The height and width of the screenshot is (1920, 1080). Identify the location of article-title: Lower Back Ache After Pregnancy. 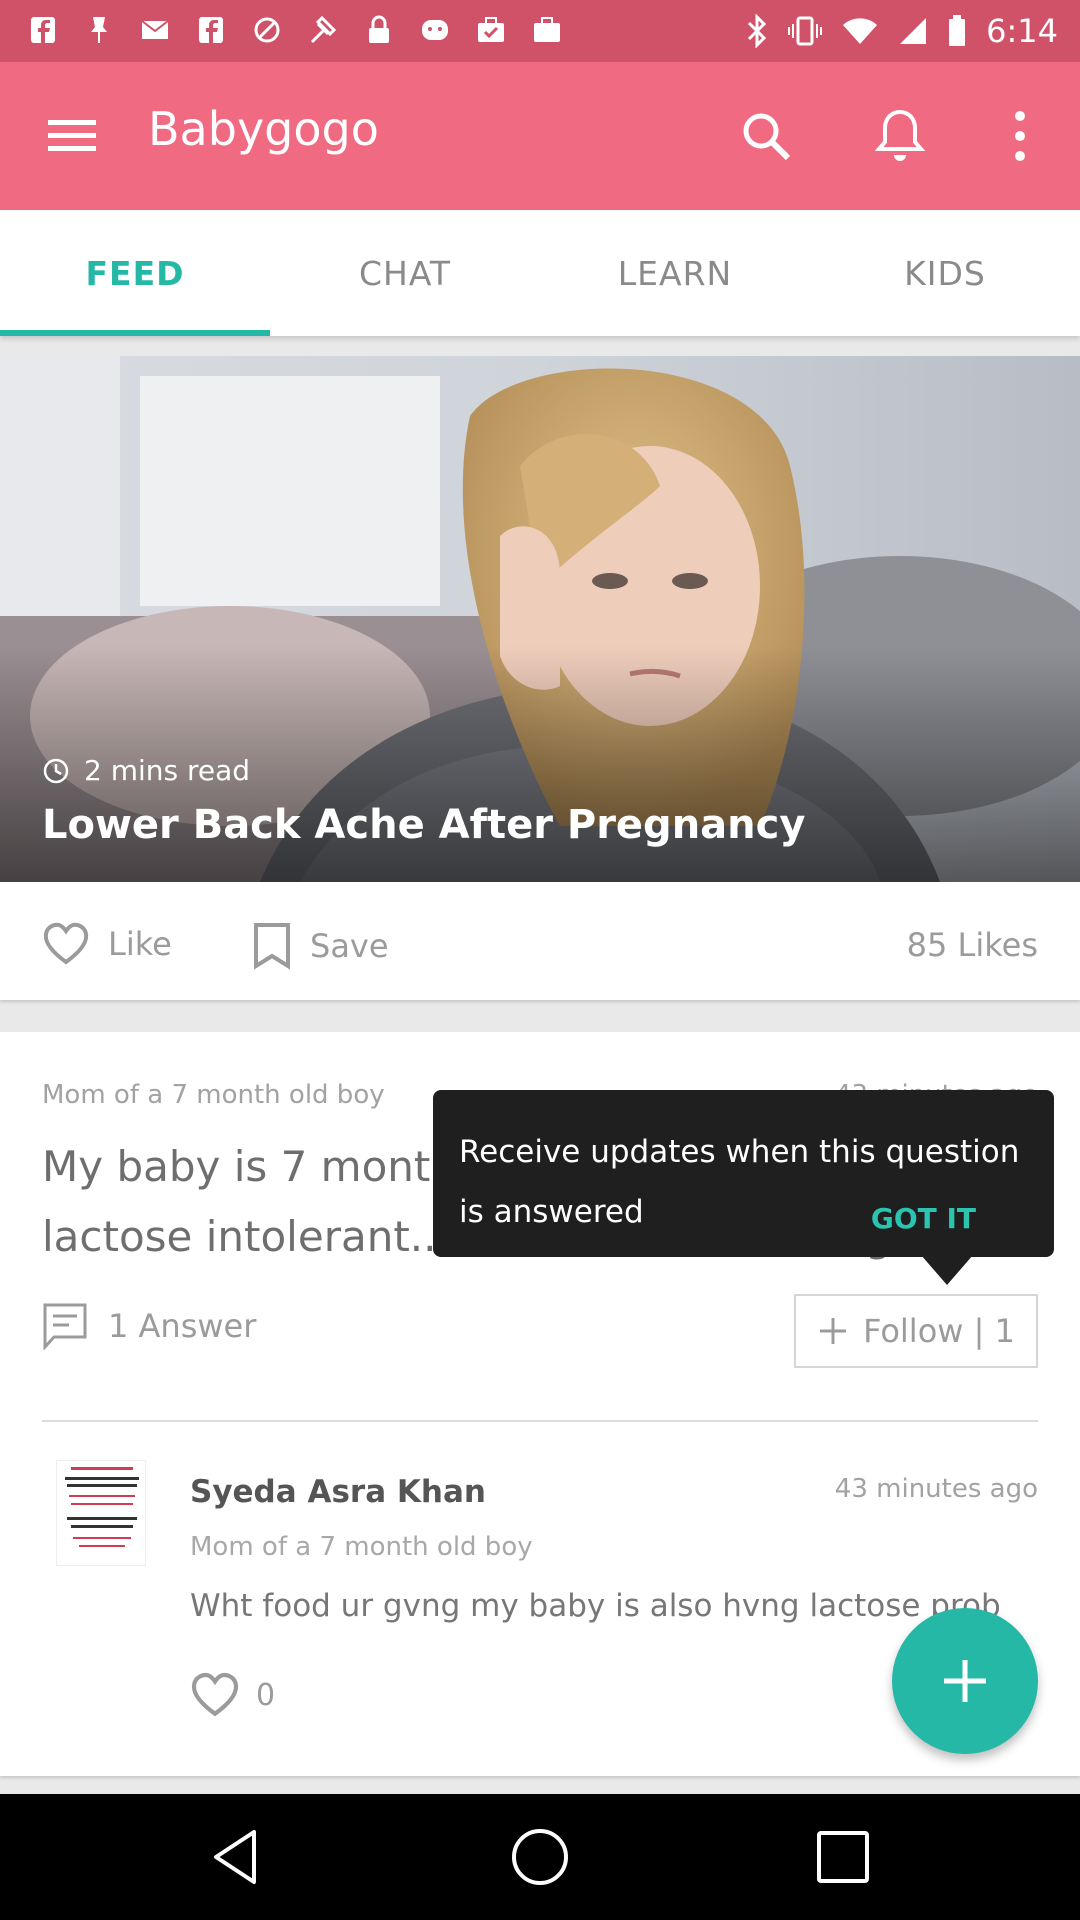
(423, 825).